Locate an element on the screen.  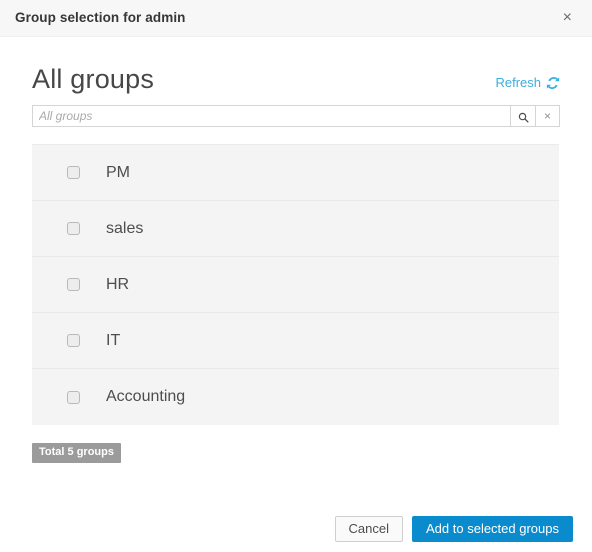
clear-icon: × is located at coordinates (547, 116).